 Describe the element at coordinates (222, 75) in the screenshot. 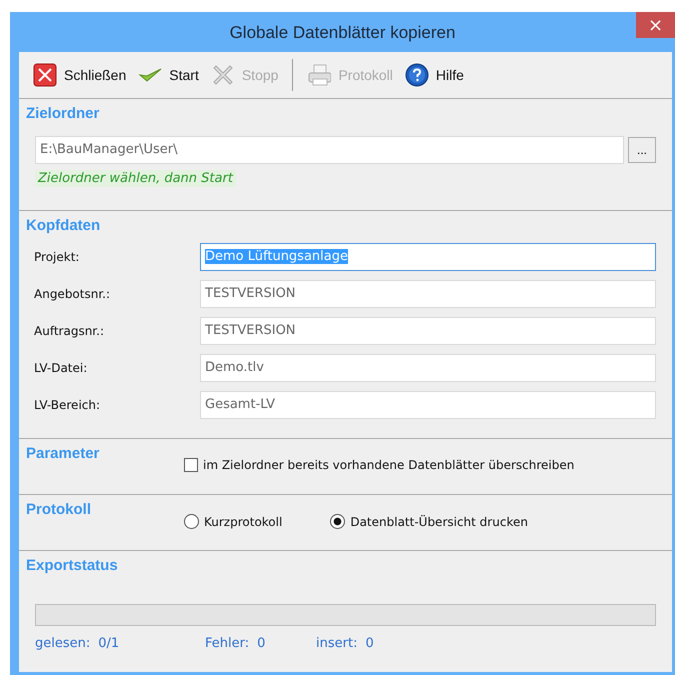

I see `cross-icon` at that location.